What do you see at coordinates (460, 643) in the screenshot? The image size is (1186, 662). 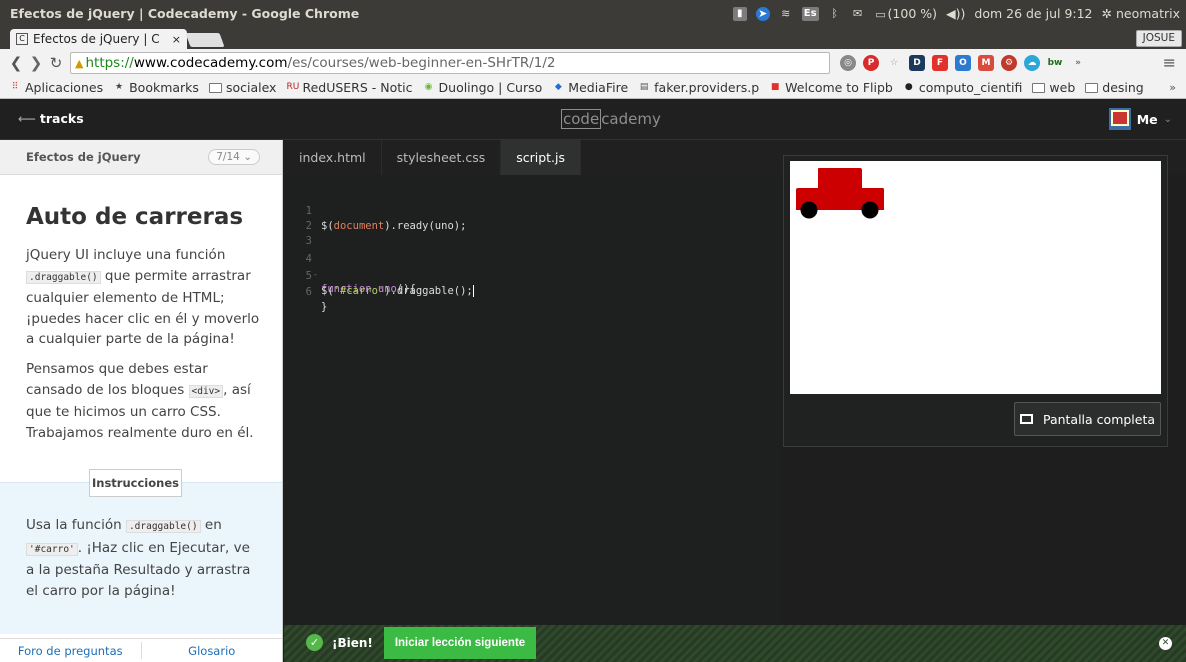 I see `next-lesson-button: Iniciar lección siguiente` at bounding box center [460, 643].